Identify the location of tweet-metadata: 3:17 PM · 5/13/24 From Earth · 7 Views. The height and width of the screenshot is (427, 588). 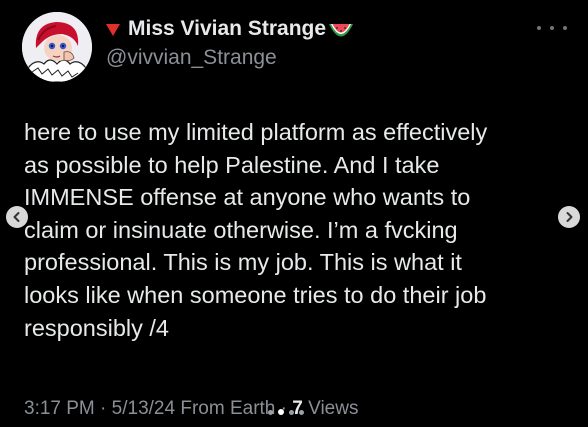
(191, 409).